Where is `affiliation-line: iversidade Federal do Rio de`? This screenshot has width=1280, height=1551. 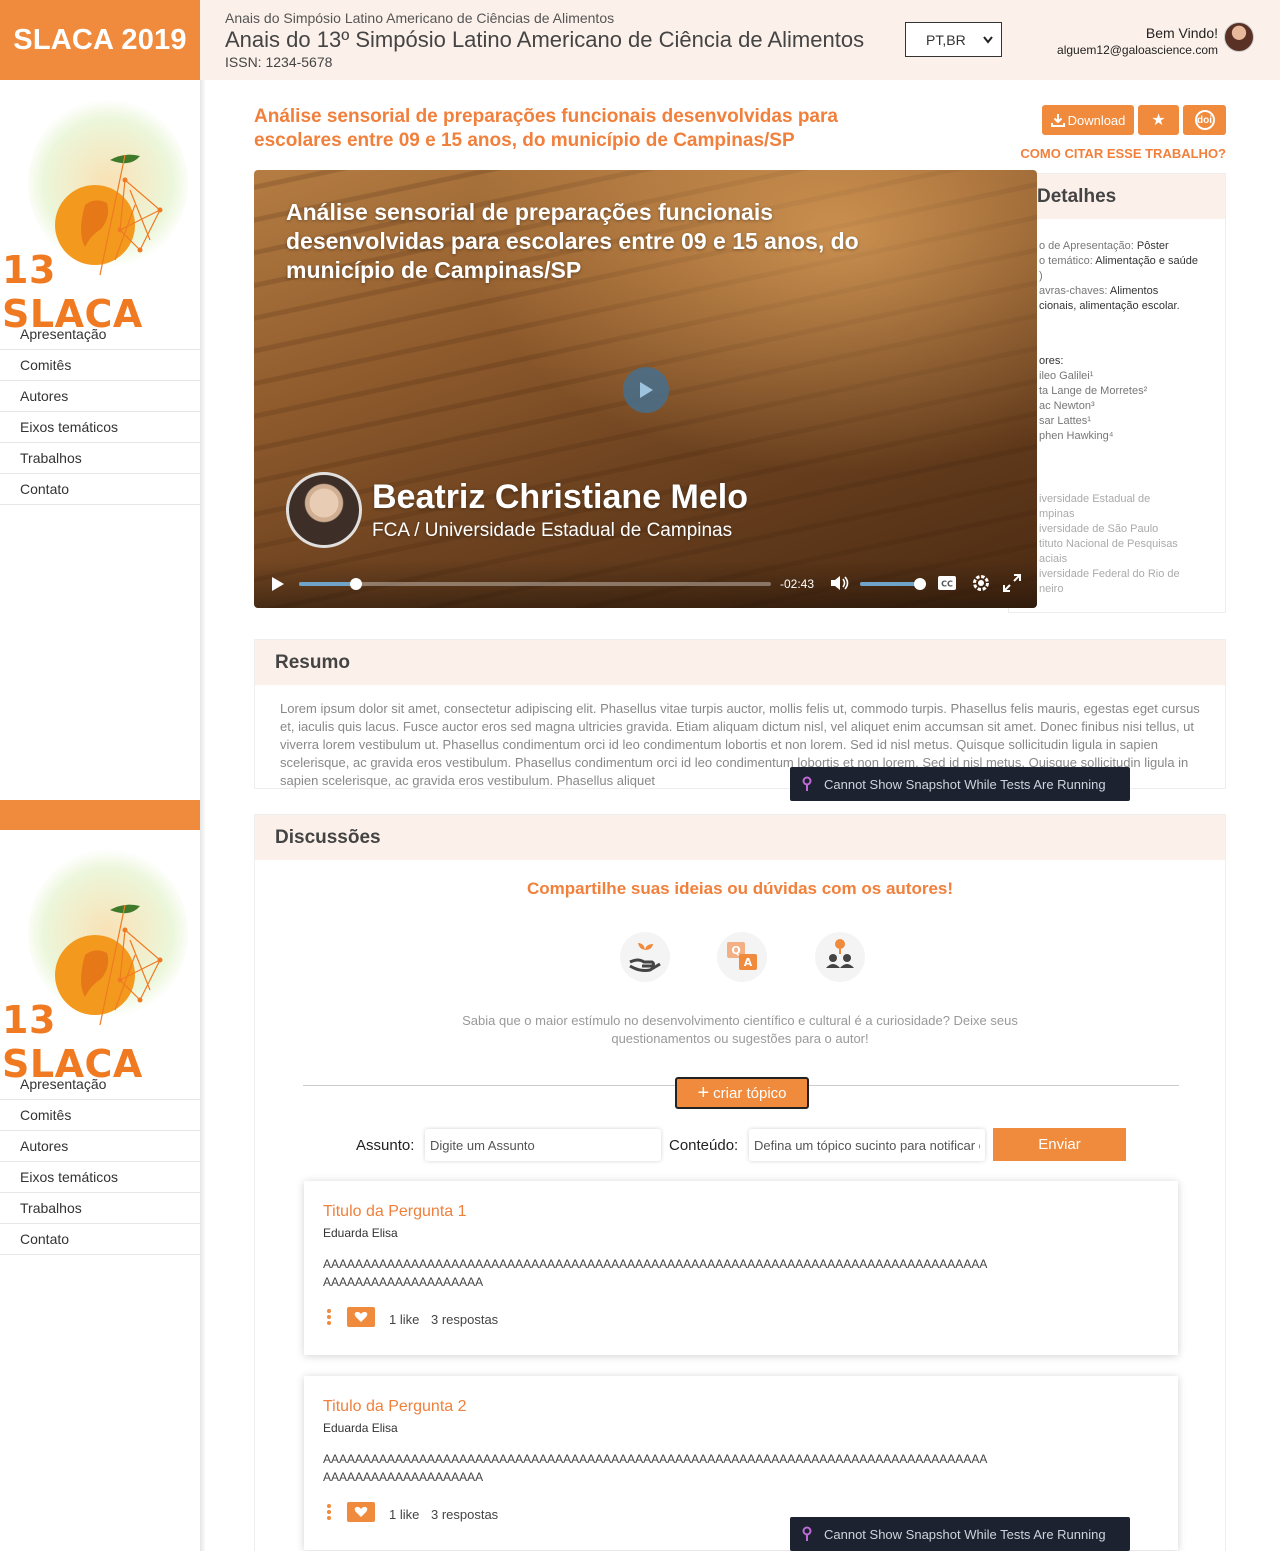
affiliation-line: iversidade Federal do Rio de is located at coordinates (1109, 574).